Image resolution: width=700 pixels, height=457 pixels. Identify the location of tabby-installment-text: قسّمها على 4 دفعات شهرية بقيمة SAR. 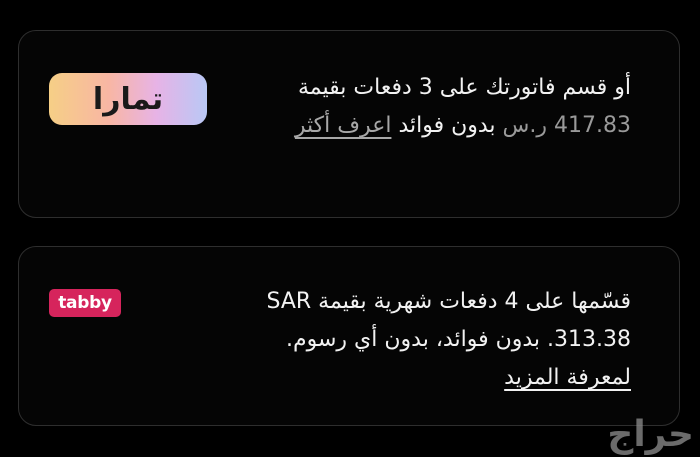
(448, 301).